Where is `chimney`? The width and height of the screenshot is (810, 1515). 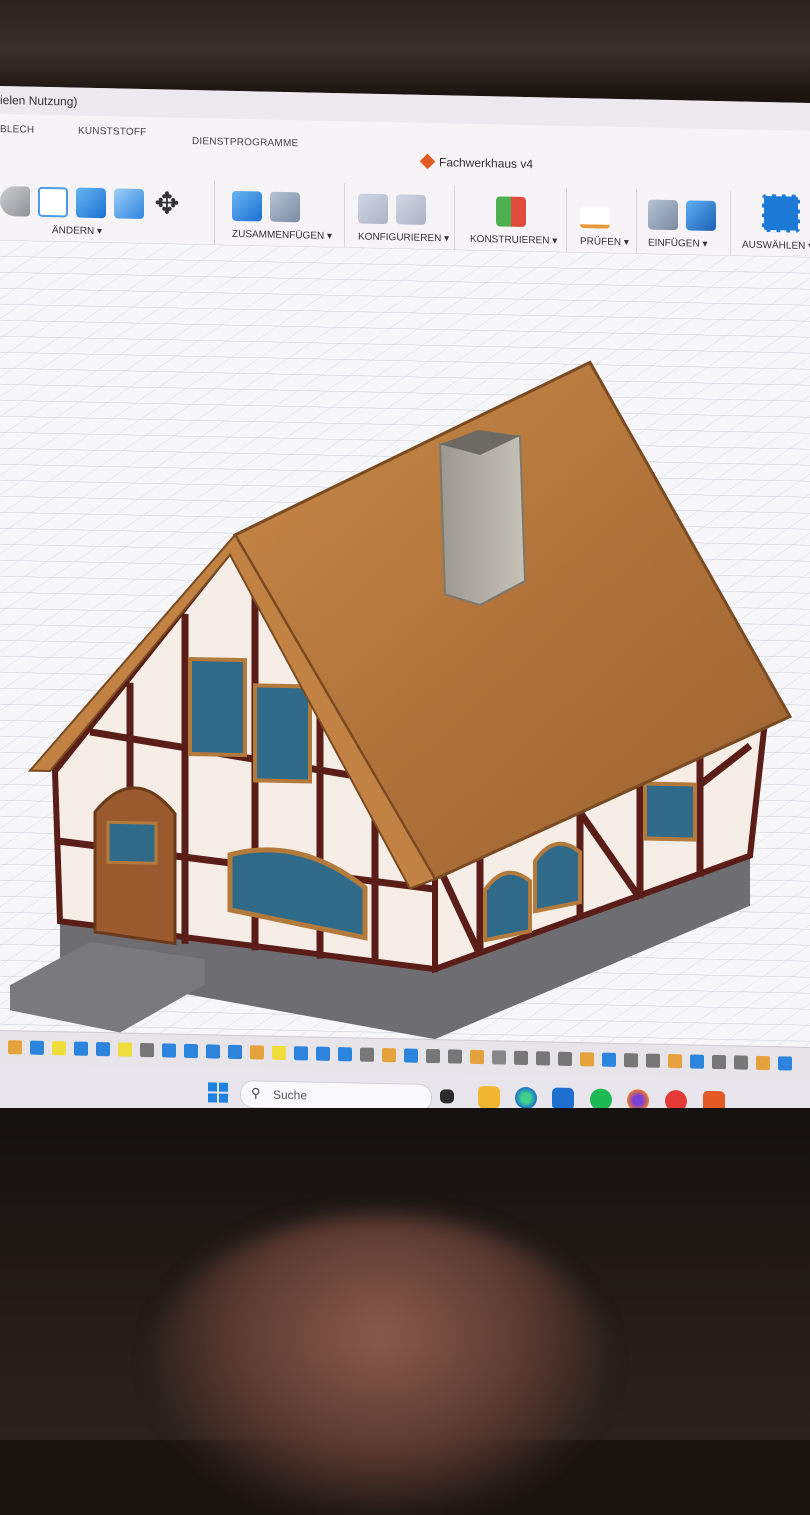
chimney is located at coordinates (482, 520).